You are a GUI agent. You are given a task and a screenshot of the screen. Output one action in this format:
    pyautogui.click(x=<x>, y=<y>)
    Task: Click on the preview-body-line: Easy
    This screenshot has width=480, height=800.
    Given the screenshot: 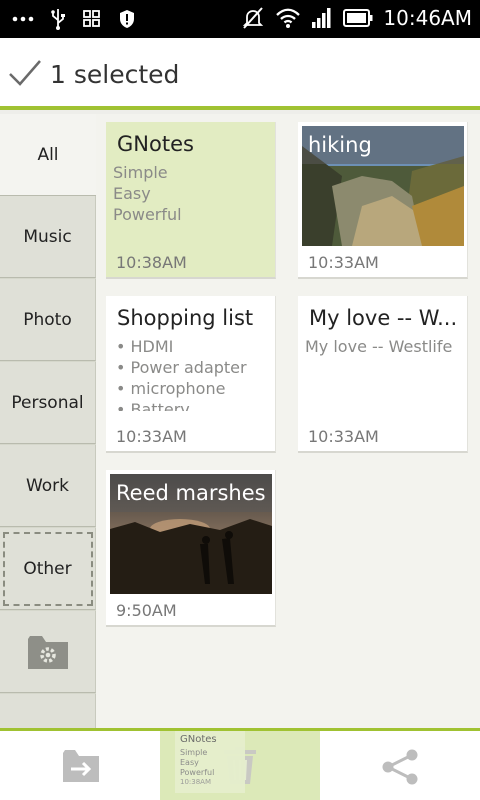 What is the action you would take?
    pyautogui.click(x=189, y=762)
    